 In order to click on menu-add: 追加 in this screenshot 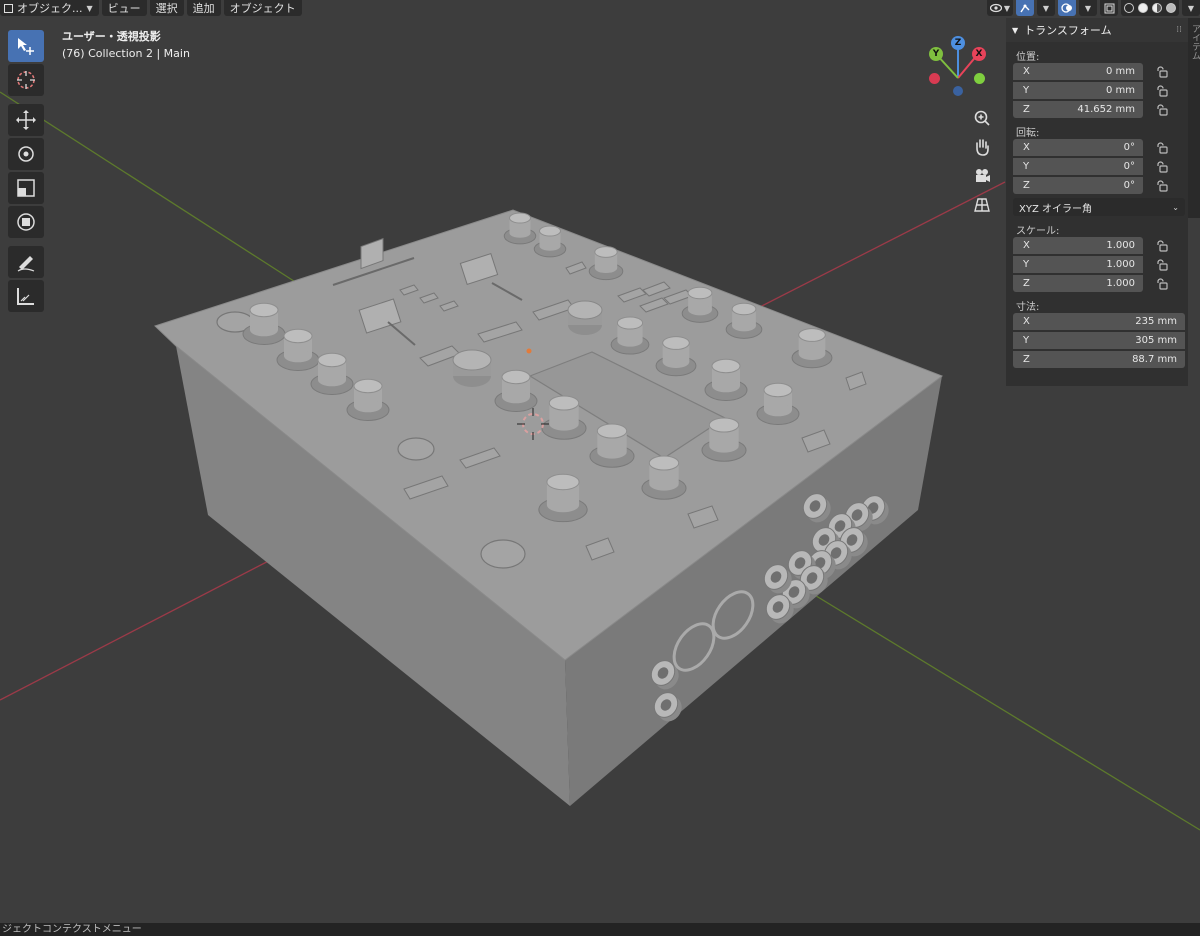, I will do `click(203, 8)`.